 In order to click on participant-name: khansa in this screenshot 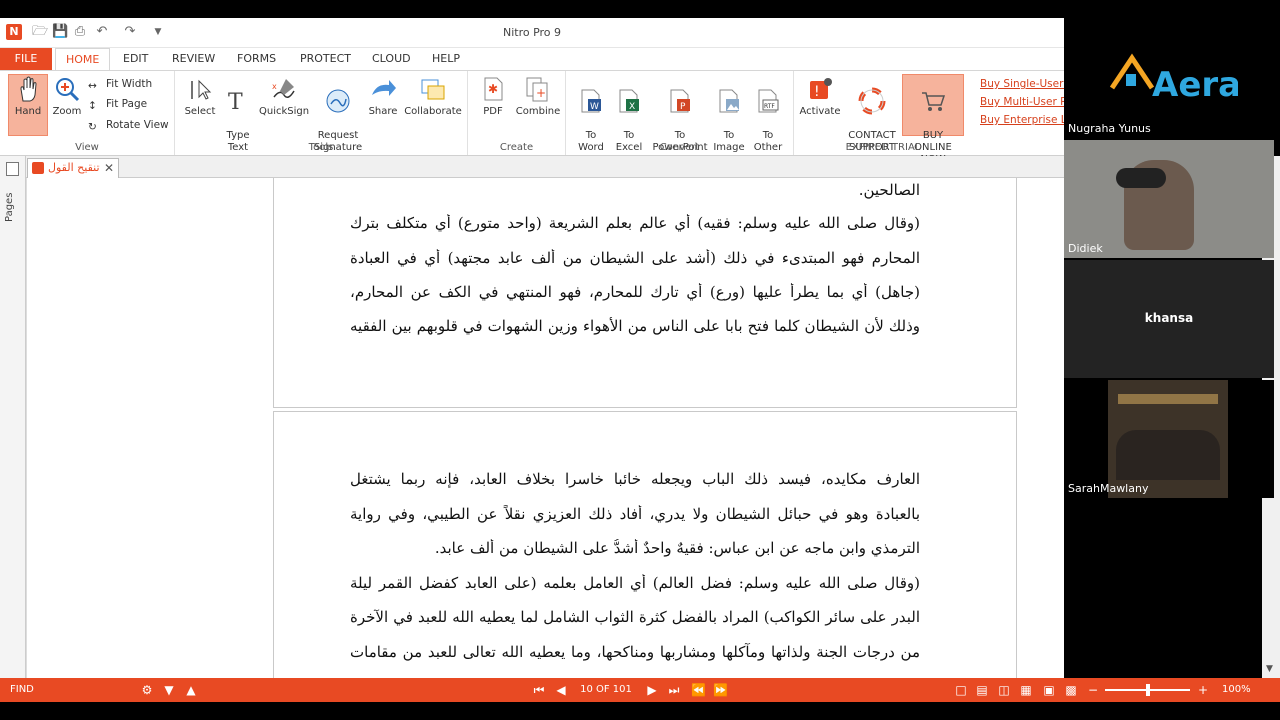, I will do `click(1169, 318)`.